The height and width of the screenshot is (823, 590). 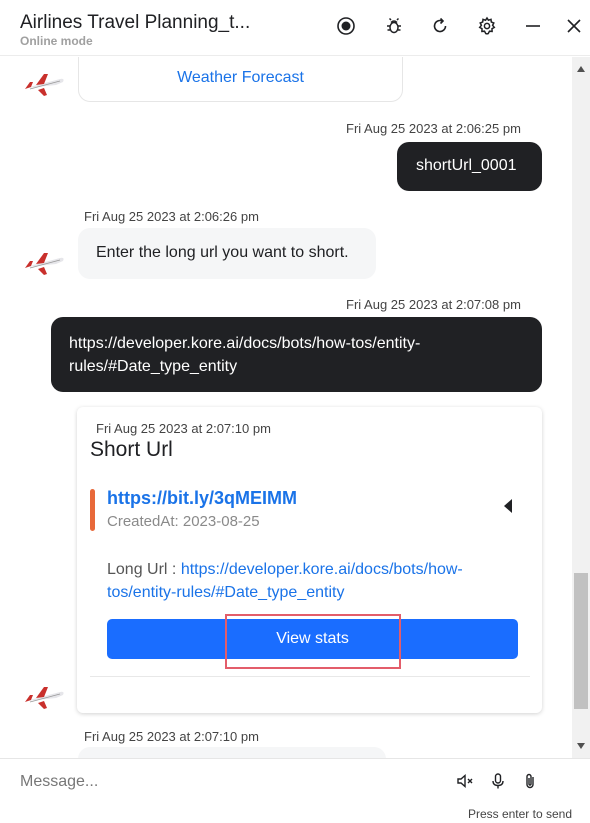 I want to click on message-timestamp: Fri Aug 25 2023 at 2:07:08 pm, so click(x=433, y=304).